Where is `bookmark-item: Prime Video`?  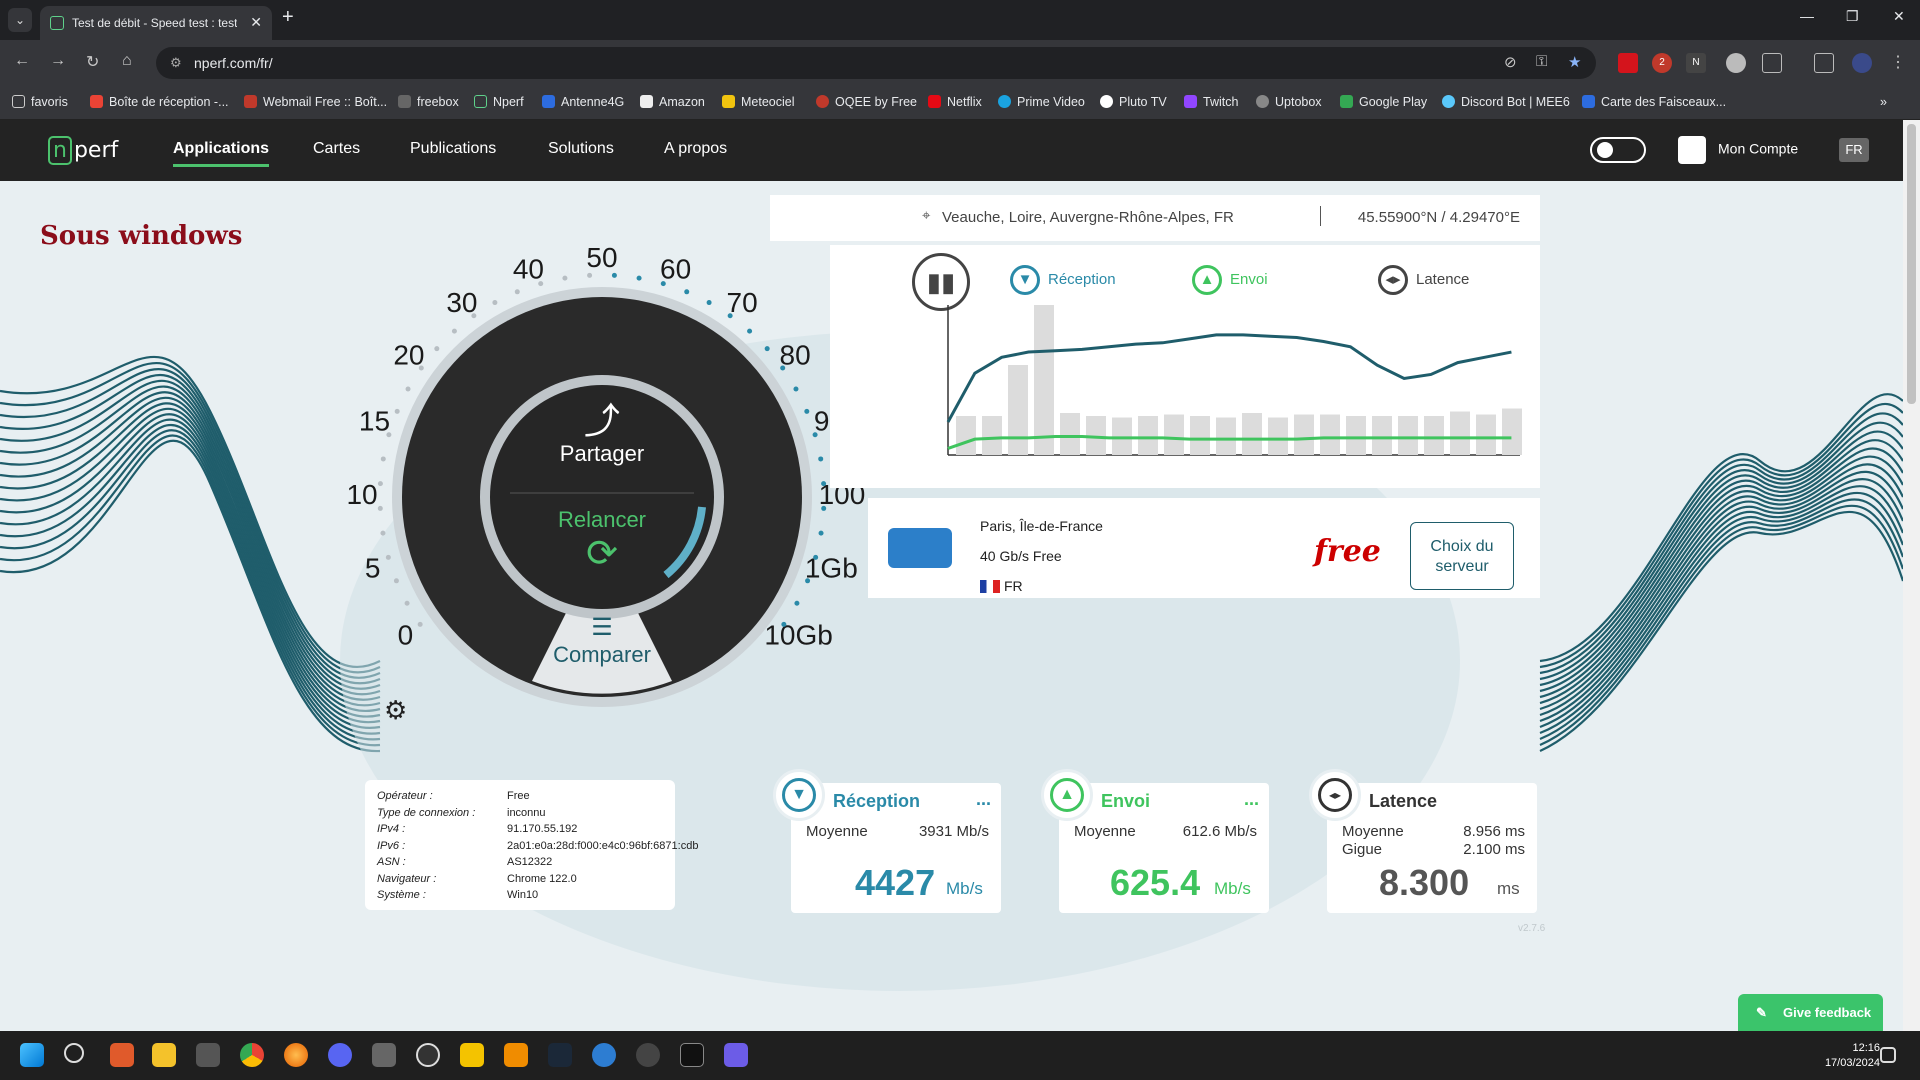
bookmark-item: Prime Video is located at coordinates (1041, 102).